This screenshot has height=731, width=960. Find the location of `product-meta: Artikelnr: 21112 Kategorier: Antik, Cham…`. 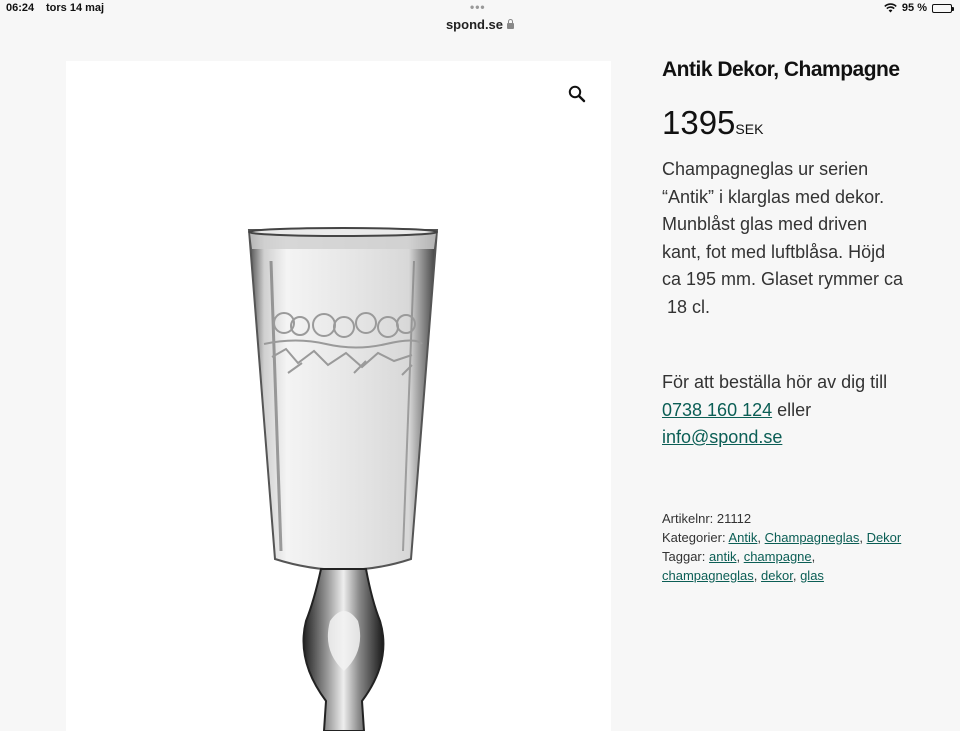

product-meta: Artikelnr: 21112 Kategorier: Antik, Cham… is located at coordinates (792, 547).